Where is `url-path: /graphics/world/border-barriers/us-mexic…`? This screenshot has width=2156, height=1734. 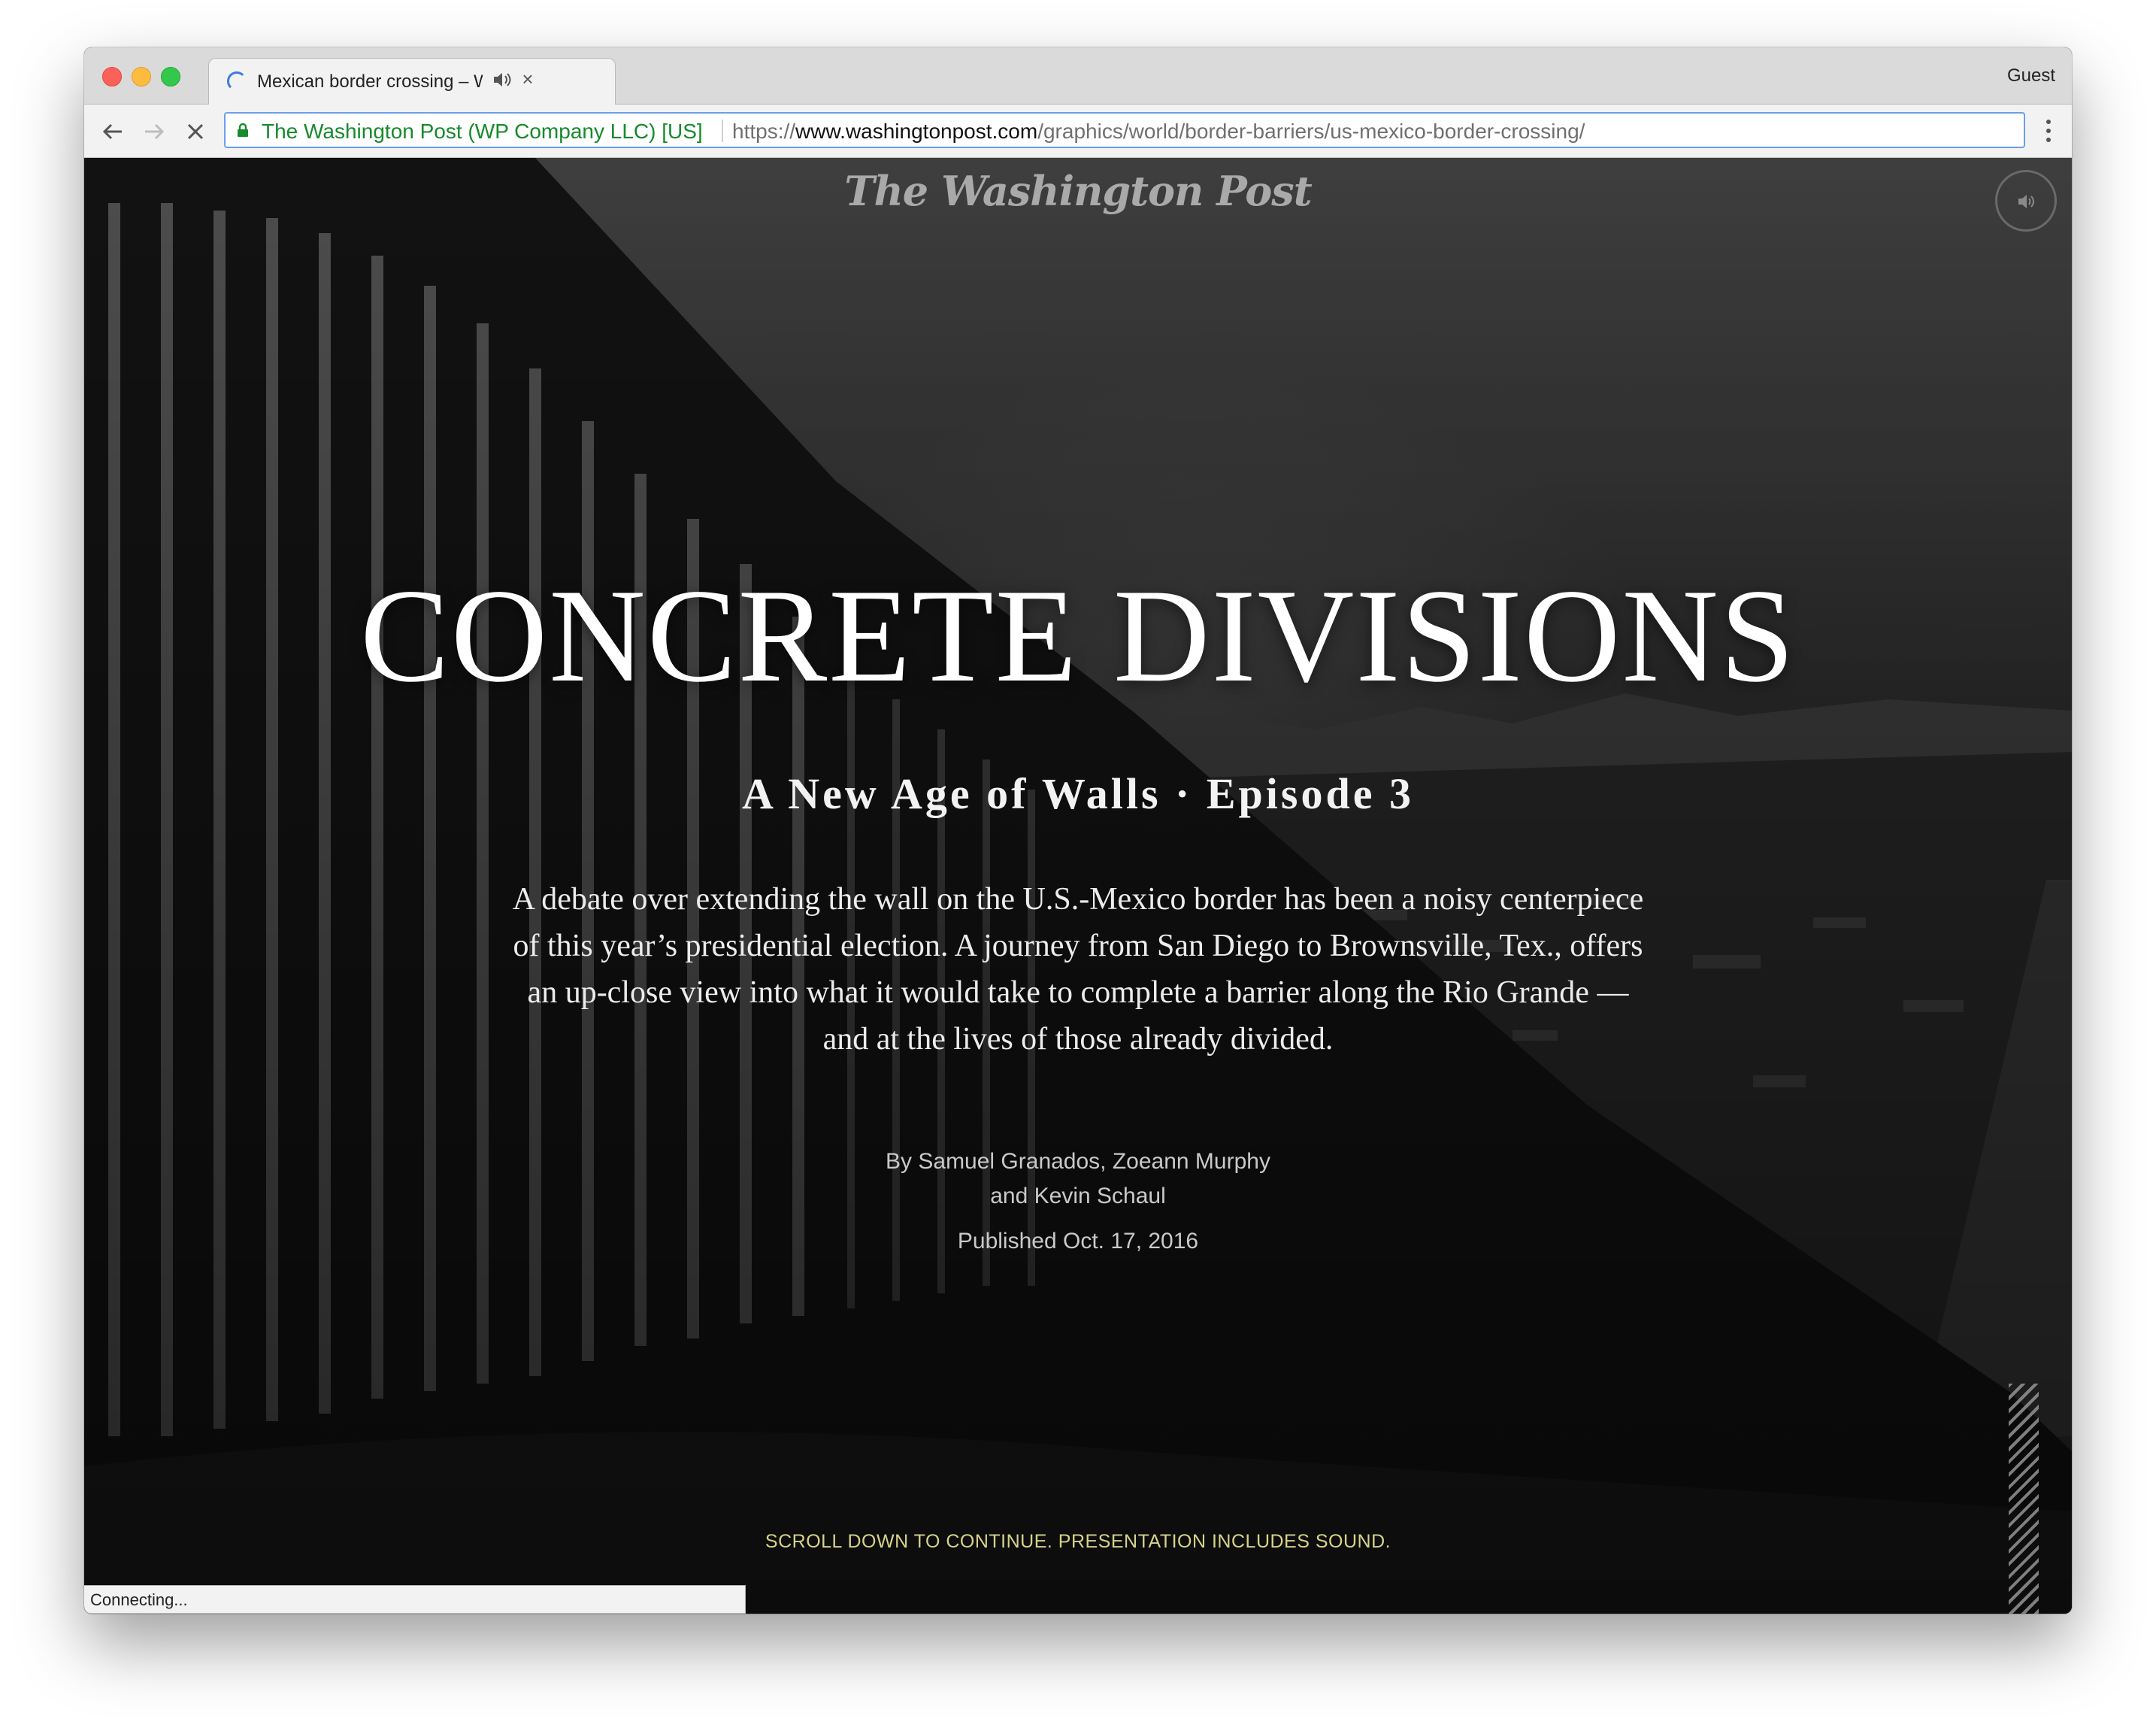 url-path: /graphics/world/border-barriers/us-mexic… is located at coordinates (1311, 132).